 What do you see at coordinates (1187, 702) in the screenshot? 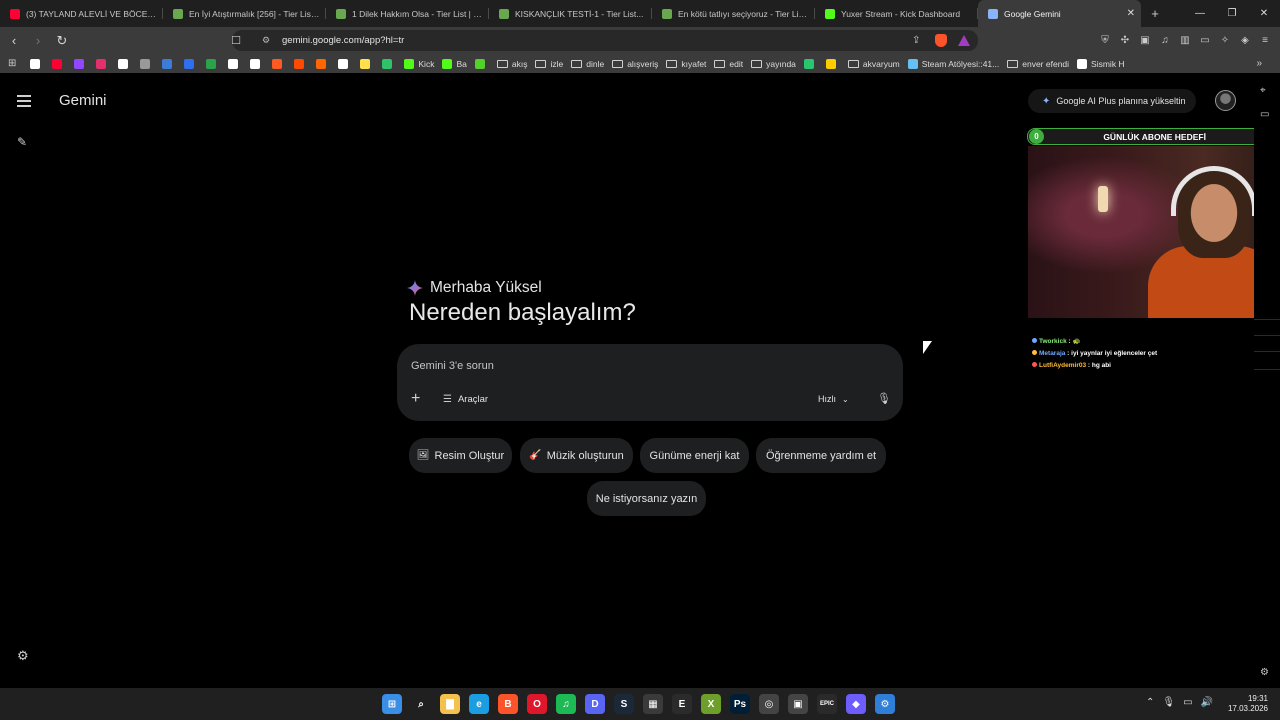
I see `network-icon: ▭` at bounding box center [1187, 702].